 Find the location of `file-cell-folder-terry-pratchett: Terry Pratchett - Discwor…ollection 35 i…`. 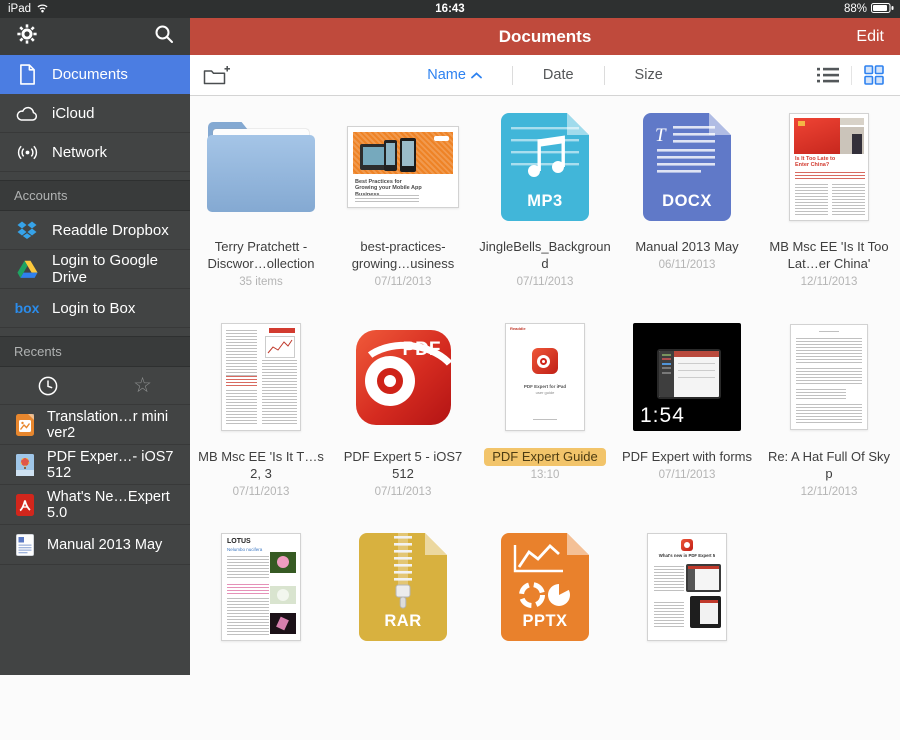

file-cell-folder-terry-pratchett: Terry Pratchett - Discwor…ollection 35 i… is located at coordinates (261, 215).